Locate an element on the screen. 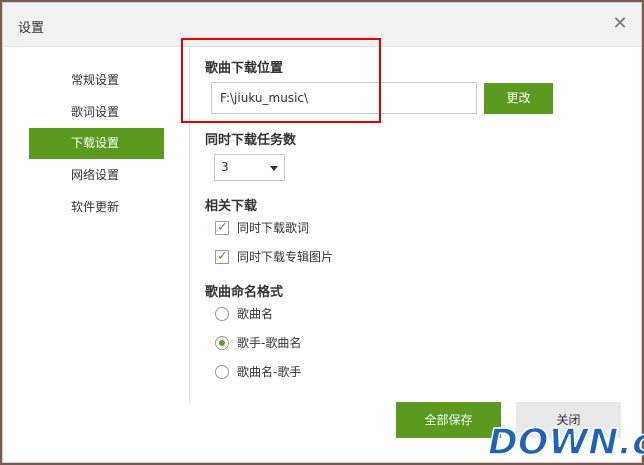 The image size is (644, 465). sidebar-item-label: 常规设置 is located at coordinates (95, 80).